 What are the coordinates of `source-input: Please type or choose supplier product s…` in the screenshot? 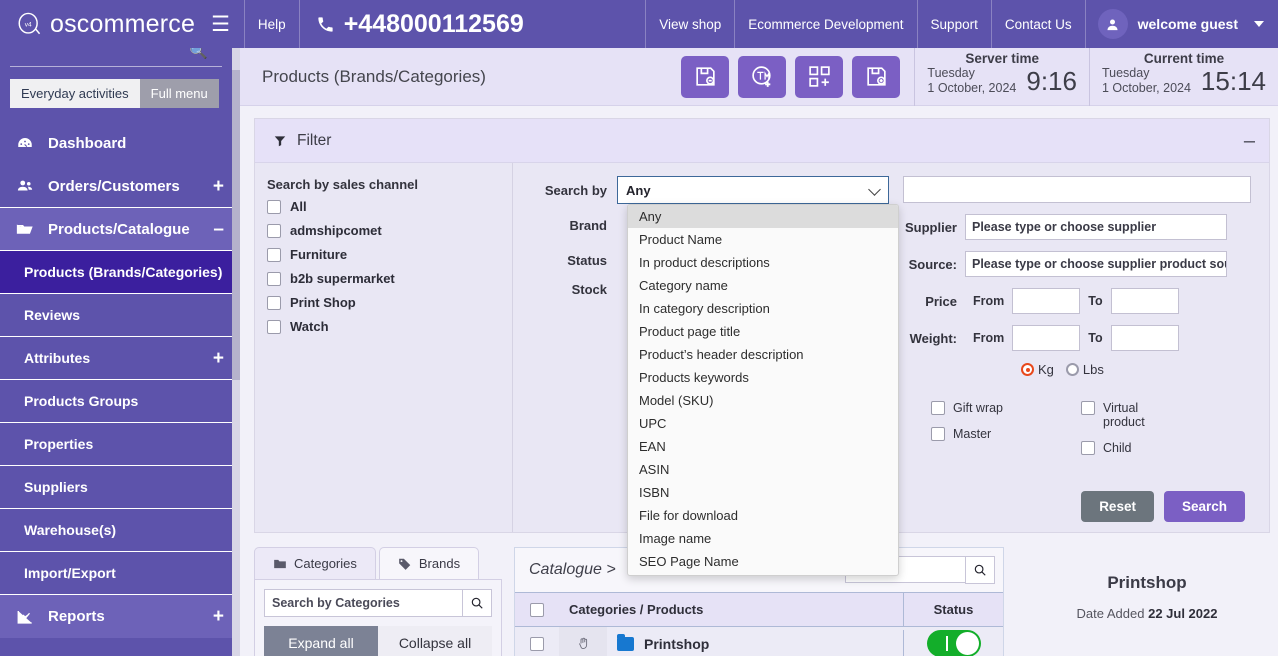 It's located at (1096, 264).